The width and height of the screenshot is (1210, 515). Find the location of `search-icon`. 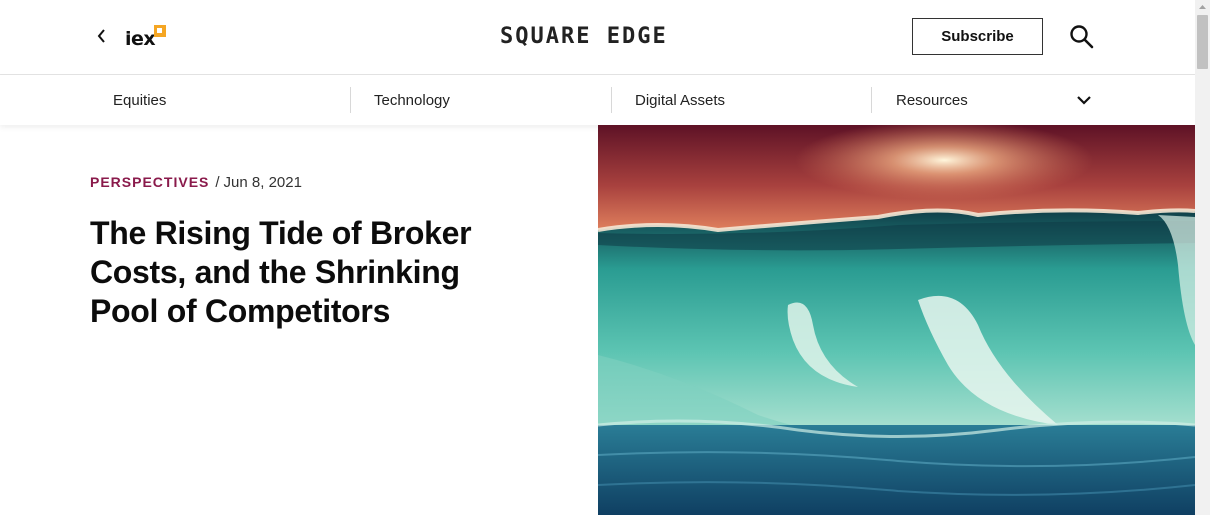

search-icon is located at coordinates (1082, 37).